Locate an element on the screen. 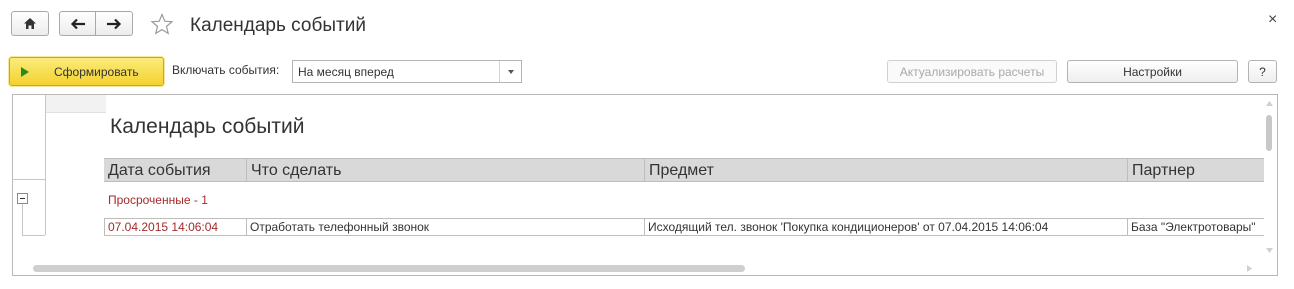 The width and height of the screenshot is (1294, 289). include-events-select: На месяц вперед is located at coordinates (407, 71).